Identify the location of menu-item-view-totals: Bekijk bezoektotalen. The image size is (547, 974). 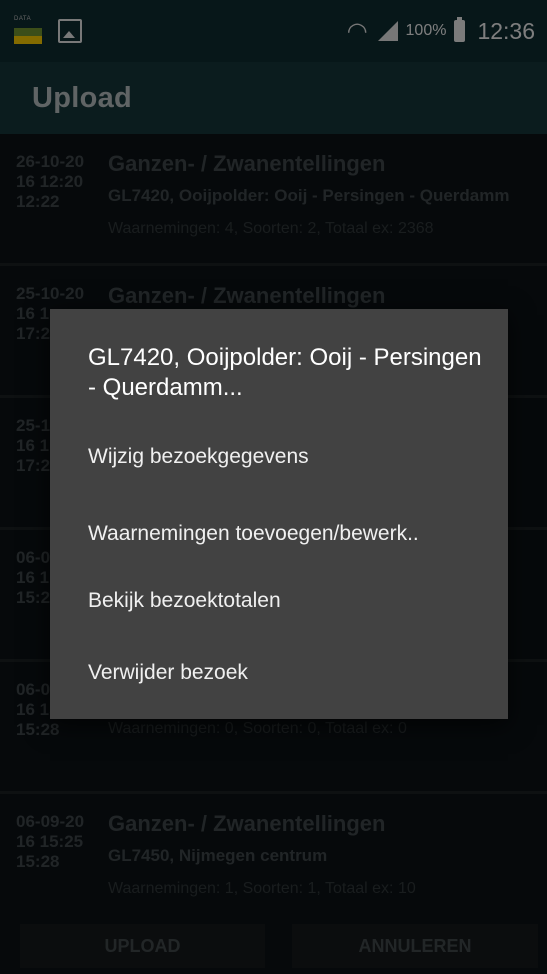
(288, 601).